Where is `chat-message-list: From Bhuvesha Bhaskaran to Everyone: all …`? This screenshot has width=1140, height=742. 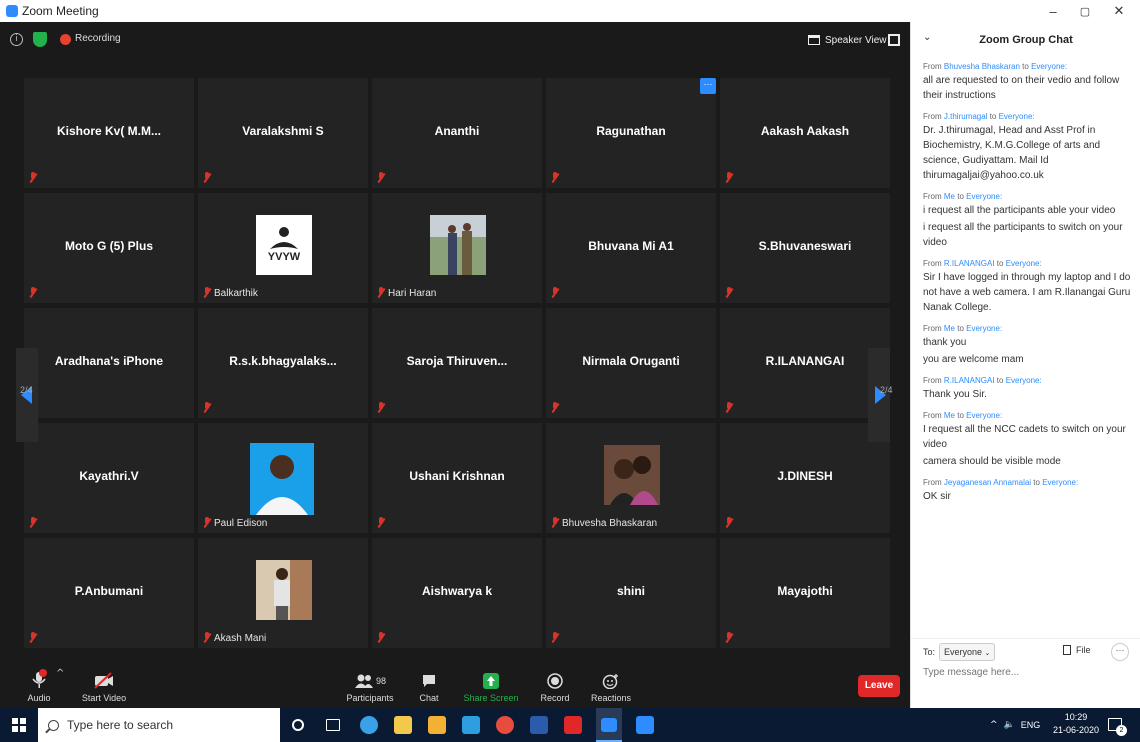
chat-message-list: From Bhuvesha Bhaskaran to Everyone: all … is located at coordinates (1029, 287).